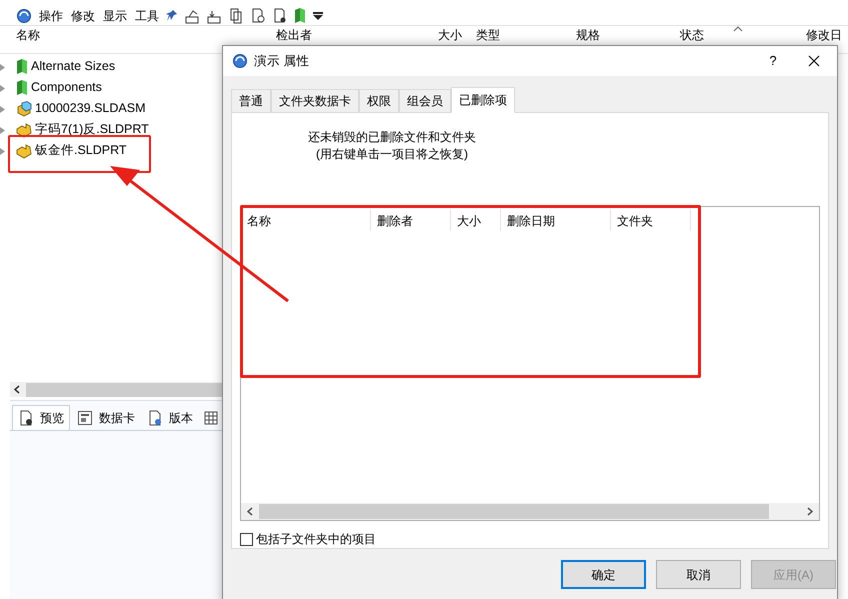  Describe the element at coordinates (51, 15) in the screenshot. I see `menu-item: 操作` at that location.